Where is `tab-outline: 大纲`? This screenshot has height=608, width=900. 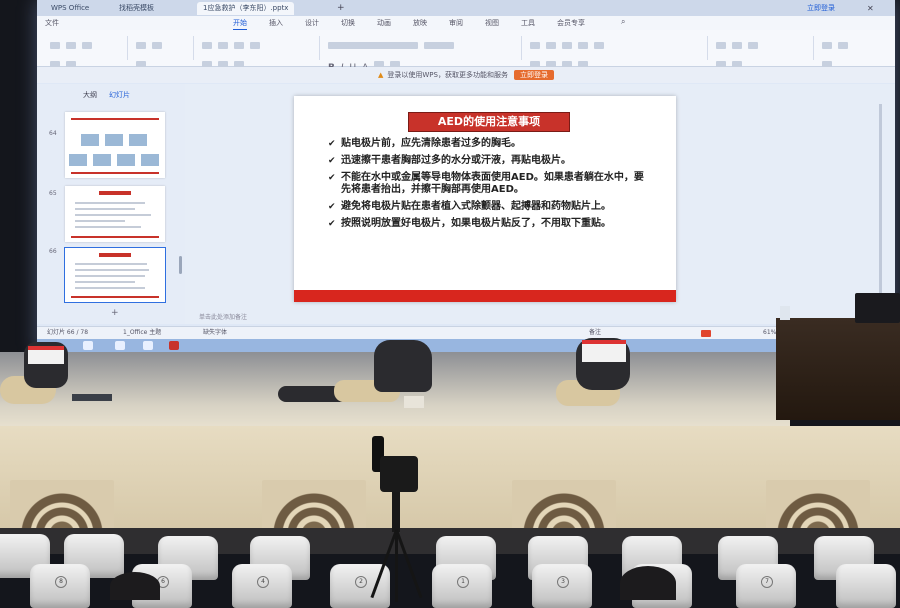 tab-outline: 大纲 is located at coordinates (90, 95).